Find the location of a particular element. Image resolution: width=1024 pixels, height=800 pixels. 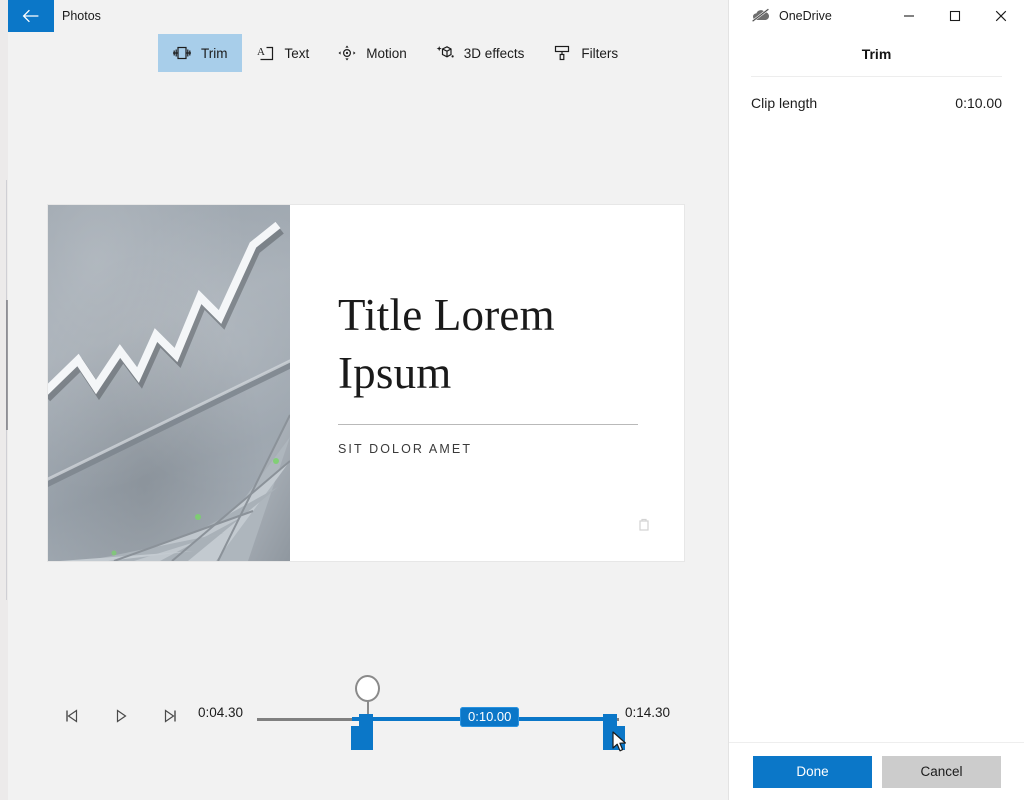

clip-length-value: 0:10.00 is located at coordinates (978, 103).